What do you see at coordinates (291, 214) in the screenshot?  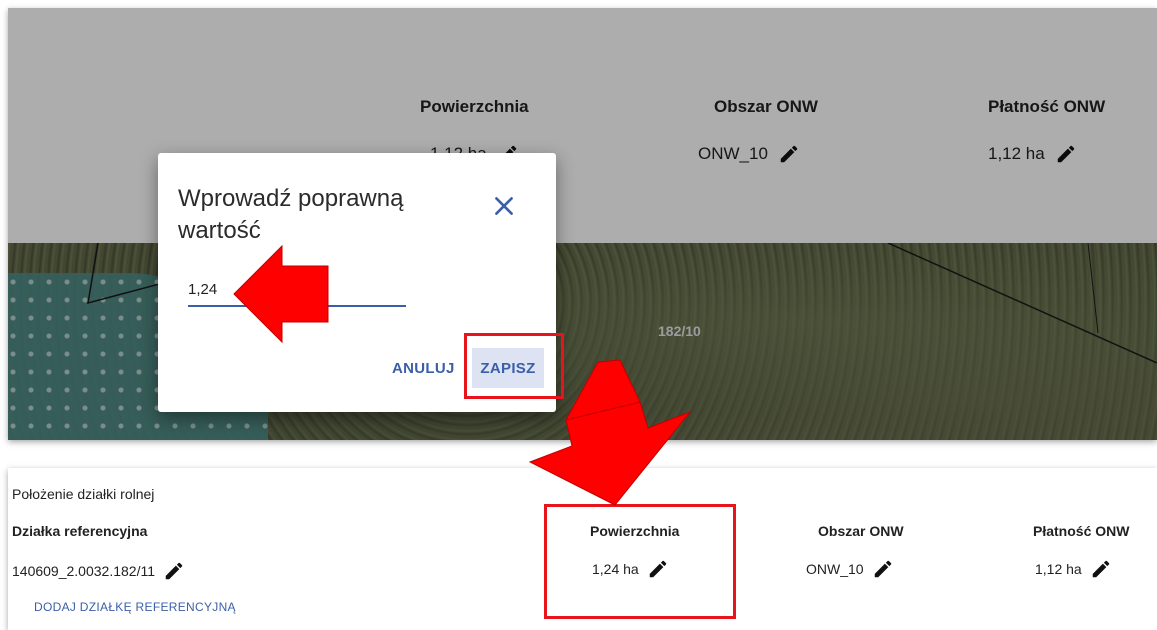 I see `dialog-title: Wprowadź poprawną wartość` at bounding box center [291, 214].